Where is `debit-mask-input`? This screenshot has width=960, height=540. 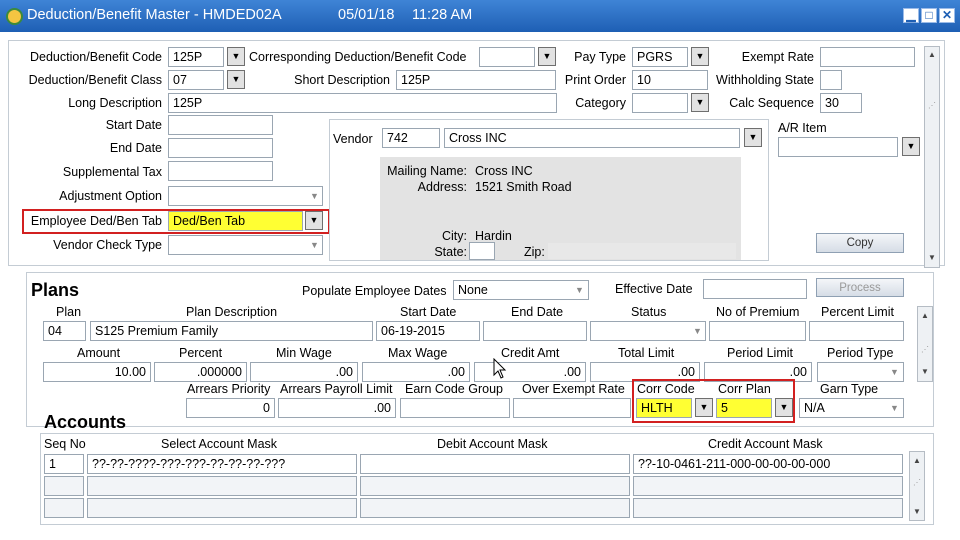
debit-mask-input is located at coordinates (495, 464).